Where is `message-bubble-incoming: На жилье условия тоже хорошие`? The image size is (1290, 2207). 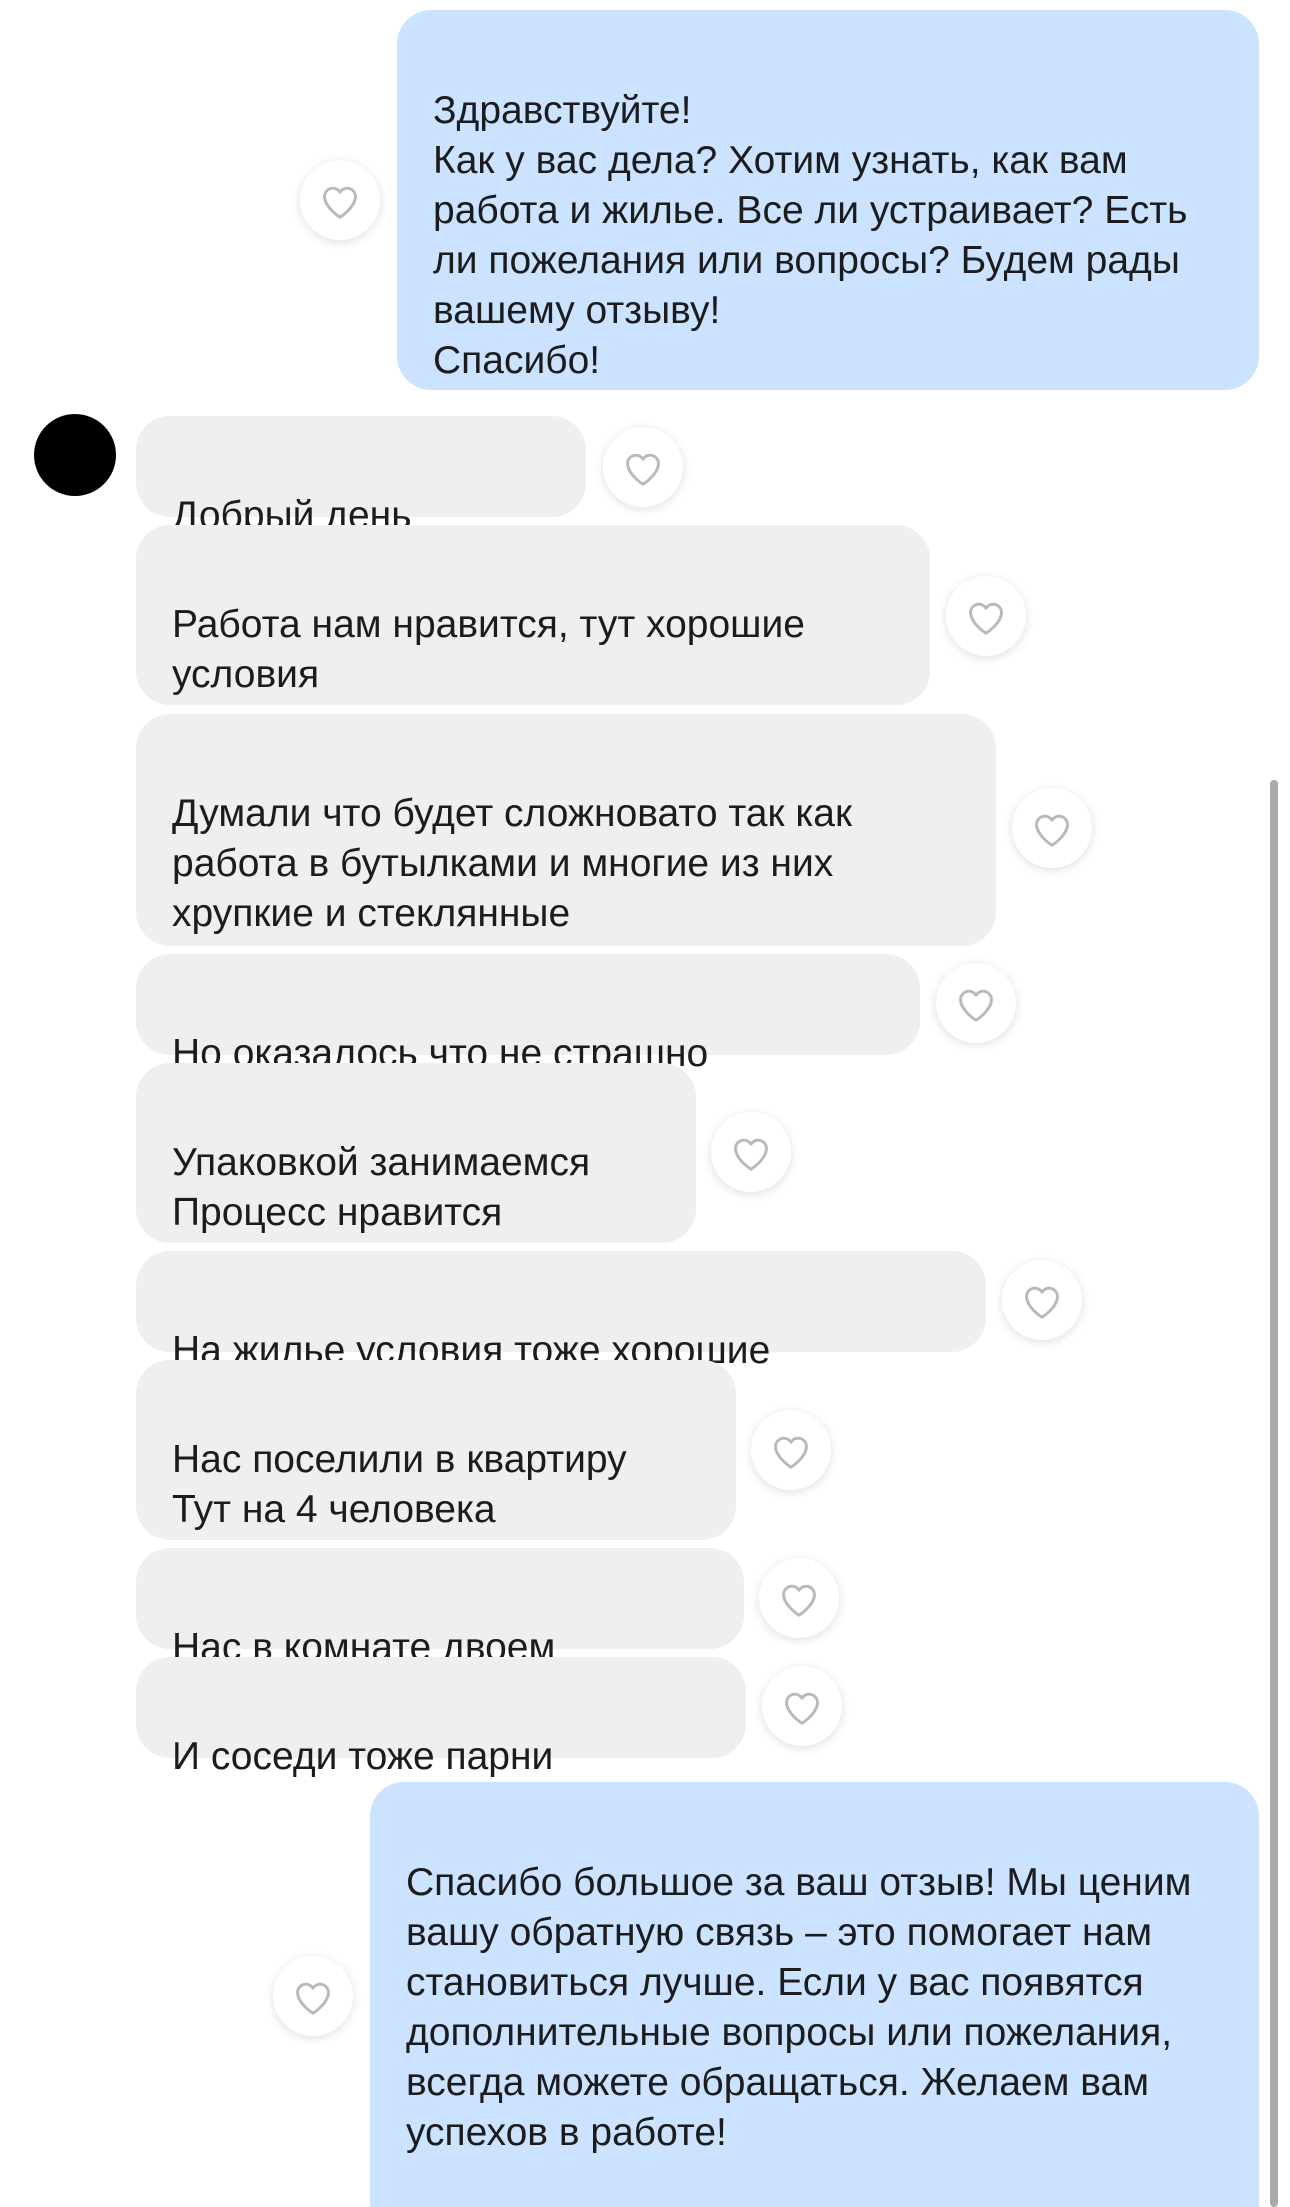 message-bubble-incoming: На жилье условия тоже хорошие is located at coordinates (561, 1311).